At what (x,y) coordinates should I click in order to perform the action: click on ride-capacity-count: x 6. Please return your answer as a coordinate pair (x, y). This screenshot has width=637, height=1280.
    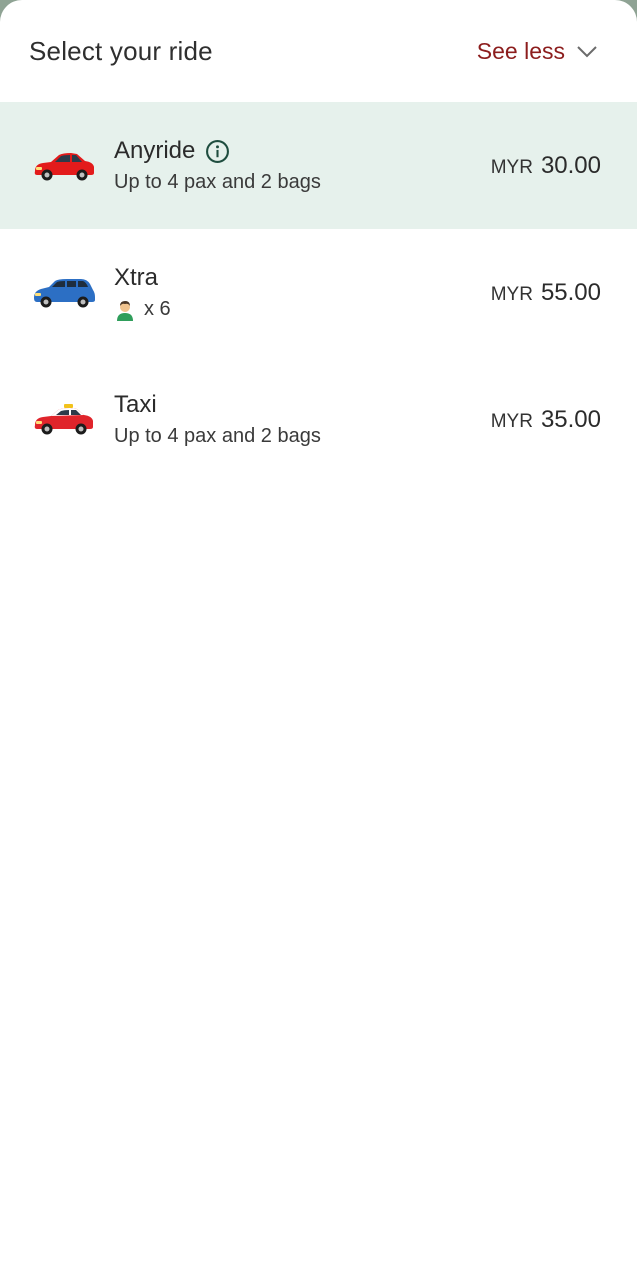
    Looking at the image, I should click on (157, 309).